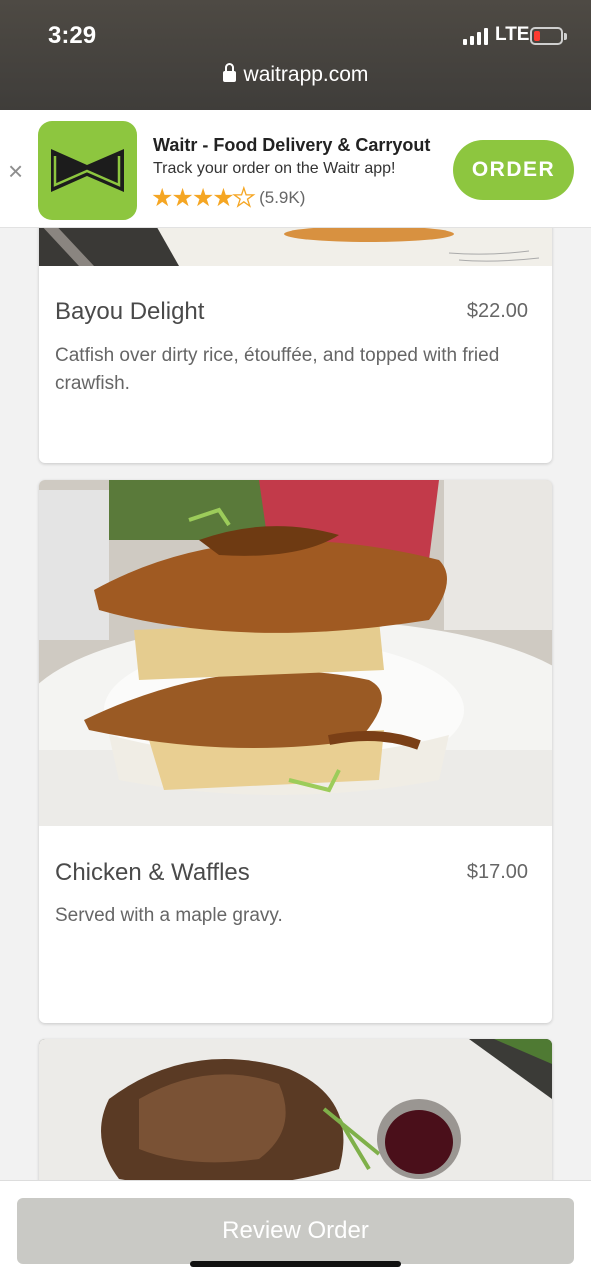  Describe the element at coordinates (512, 34) in the screenshot. I see `network-label: LTE` at that location.